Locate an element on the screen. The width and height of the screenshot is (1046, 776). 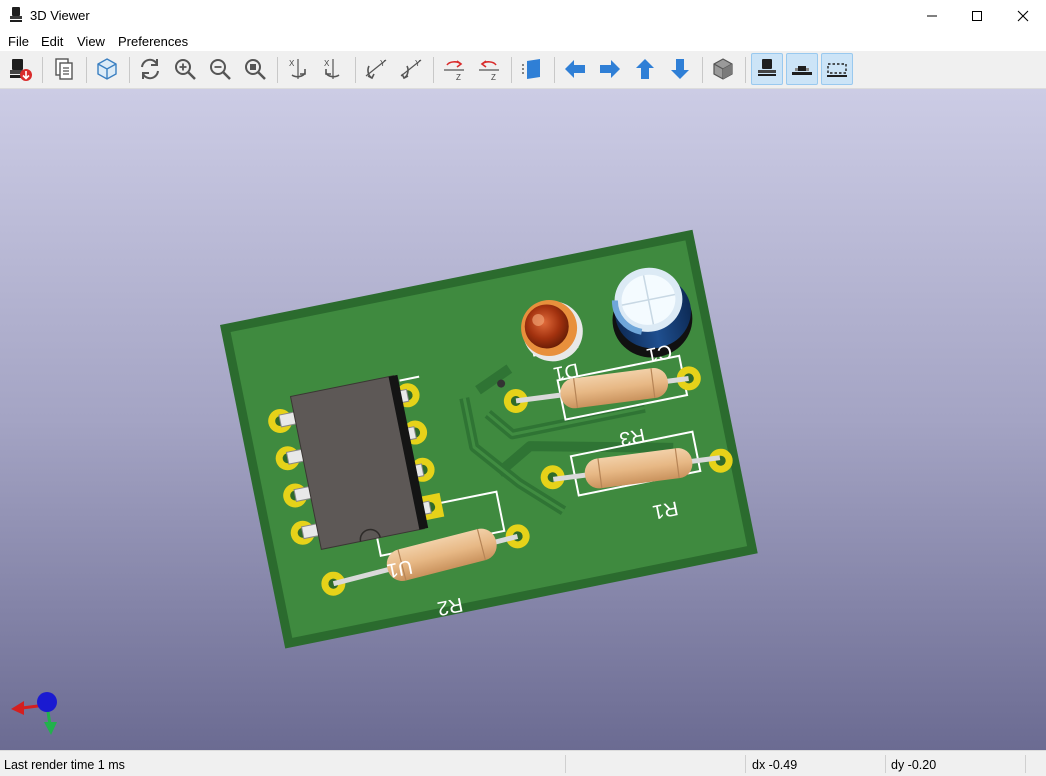
close-icon is located at coordinates (1023, 15).